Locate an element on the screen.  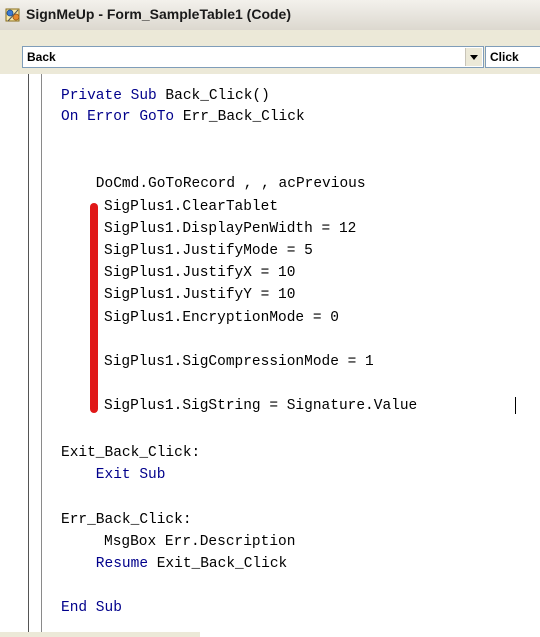
code-line-on-error: On Error GoTo Err_Back_Click is located at coordinates (183, 117).